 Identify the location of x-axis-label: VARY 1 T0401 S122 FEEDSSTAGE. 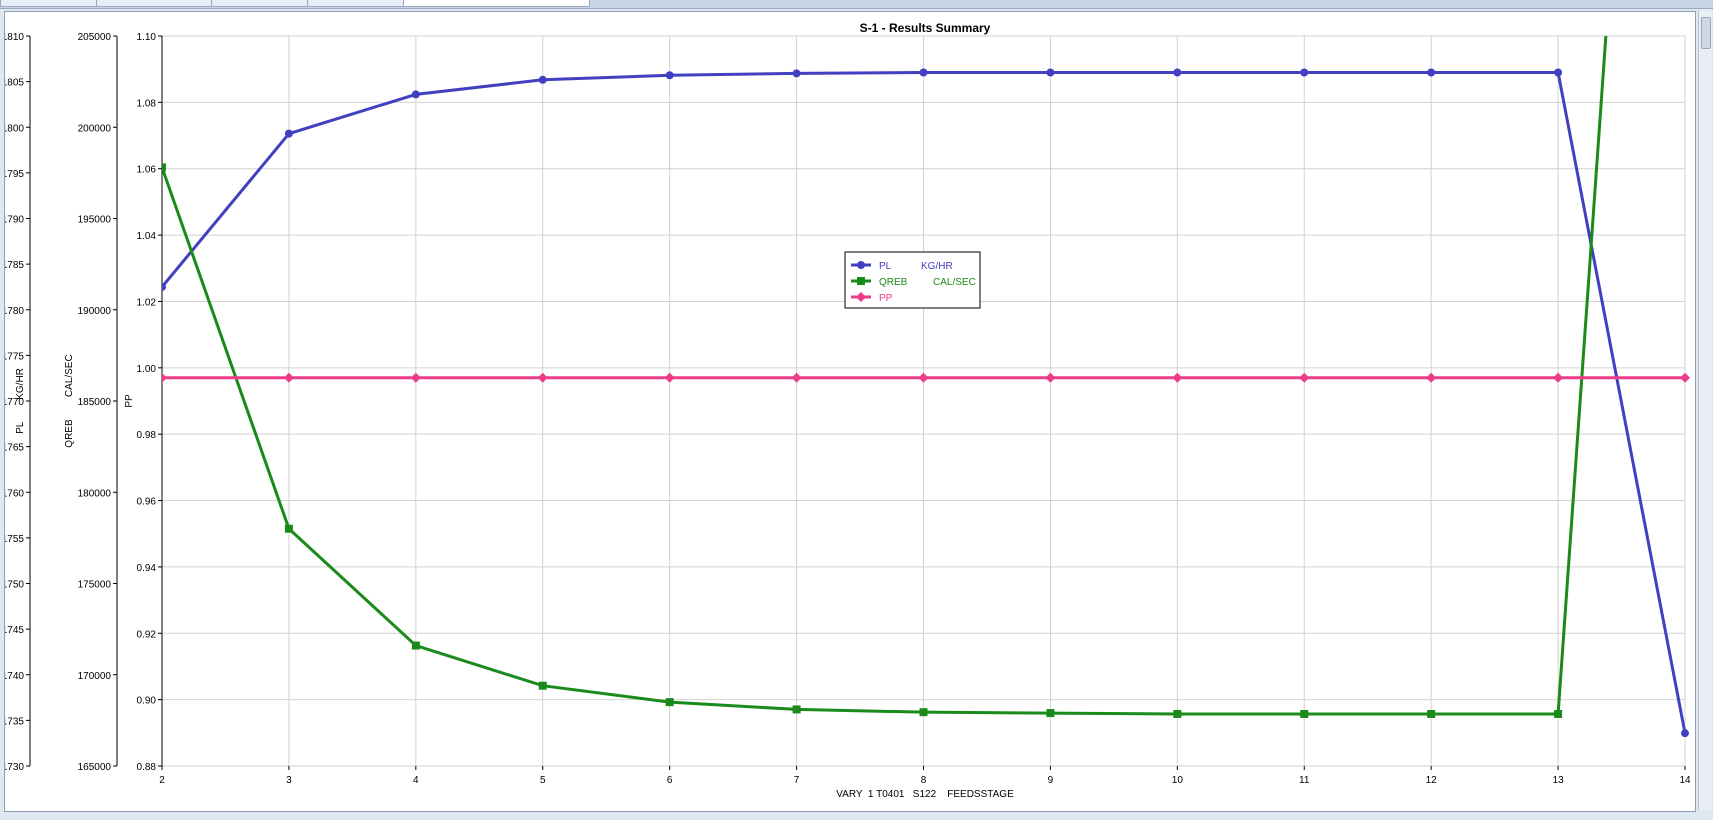
(925, 794).